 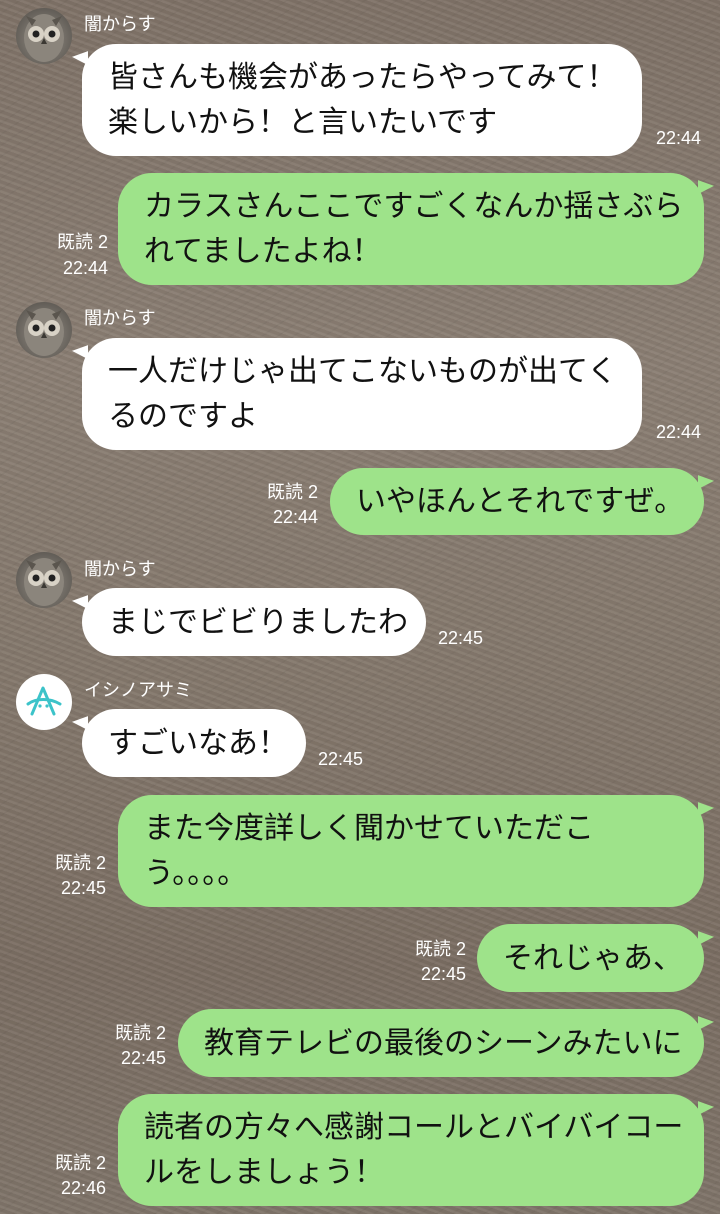 What do you see at coordinates (254, 622) in the screenshot?
I see `message-bubble: まじでビビりましたわ` at bounding box center [254, 622].